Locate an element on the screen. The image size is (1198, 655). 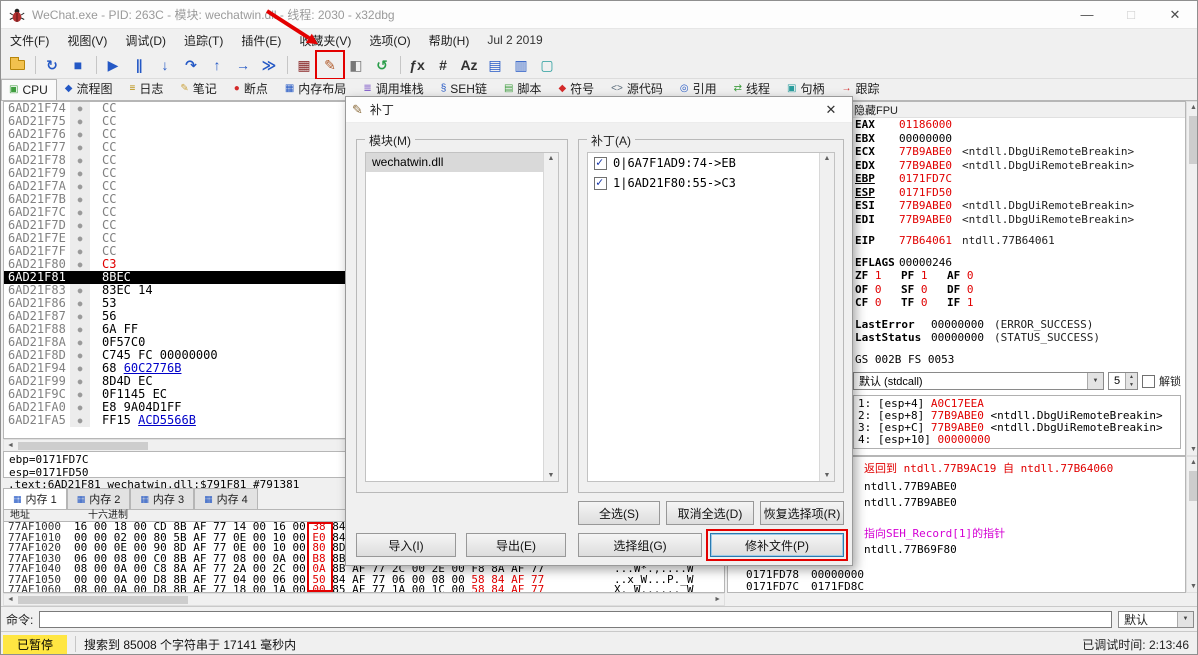
flag-IF: IF 1 is located at coordinates (970, 303).